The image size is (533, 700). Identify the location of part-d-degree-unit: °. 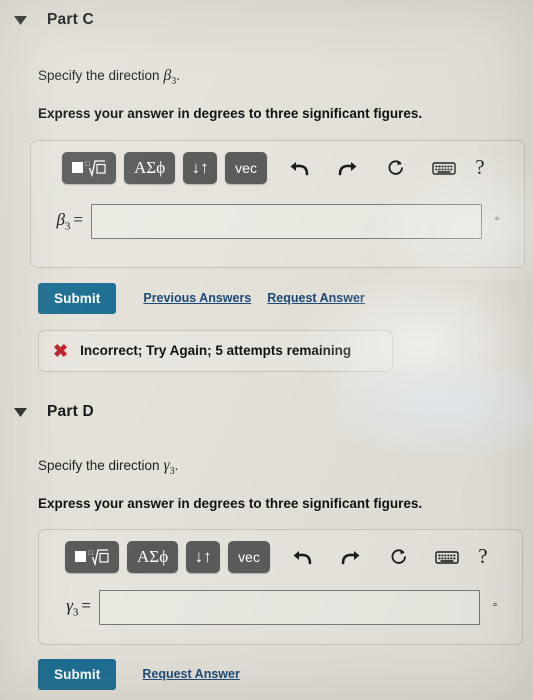
(495, 607).